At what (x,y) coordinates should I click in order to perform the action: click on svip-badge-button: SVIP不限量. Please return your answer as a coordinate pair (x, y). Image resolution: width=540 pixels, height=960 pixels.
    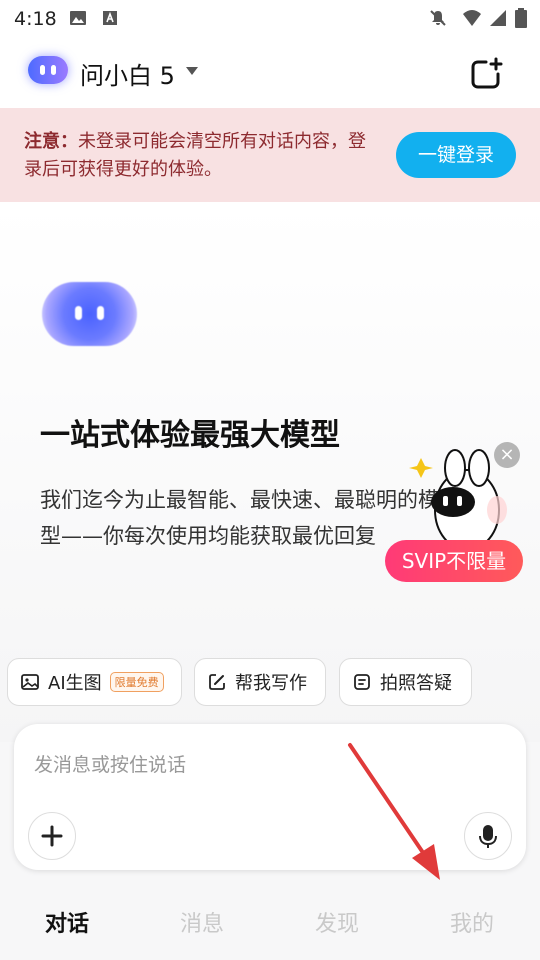
    Looking at the image, I should click on (454, 561).